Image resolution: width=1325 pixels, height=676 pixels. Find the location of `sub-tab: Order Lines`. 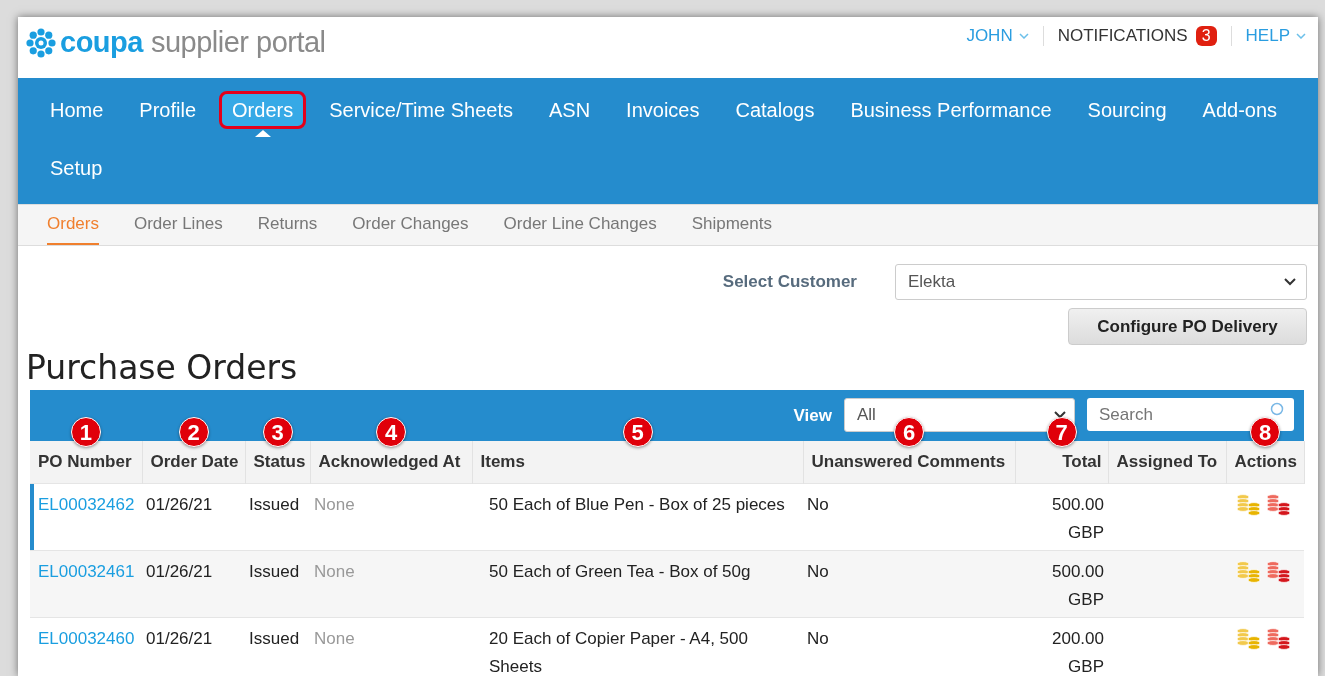

sub-tab: Order Lines is located at coordinates (178, 225).